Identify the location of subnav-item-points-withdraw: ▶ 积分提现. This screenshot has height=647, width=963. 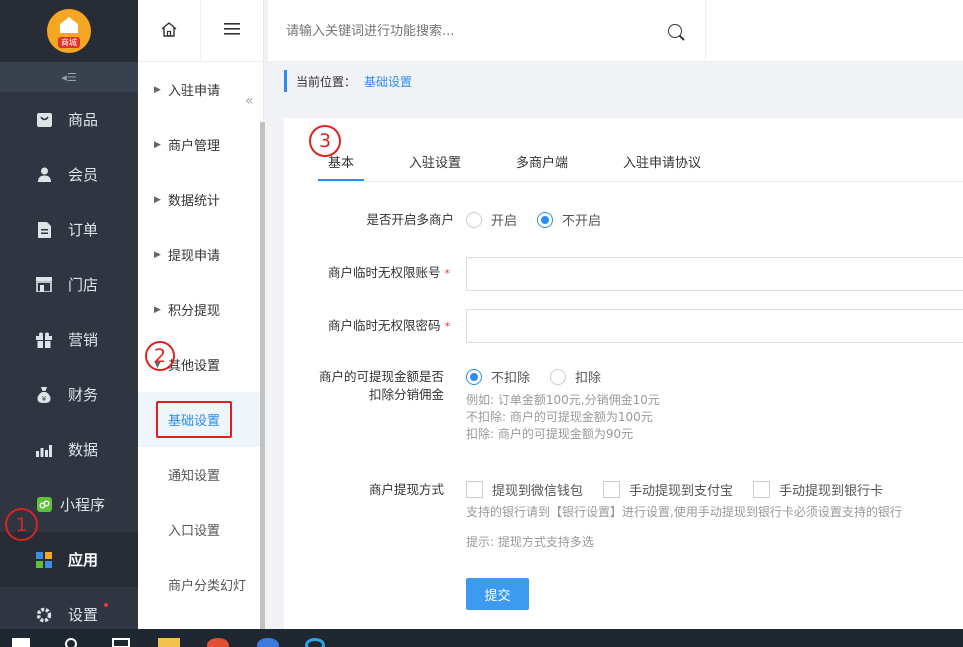
(200, 309).